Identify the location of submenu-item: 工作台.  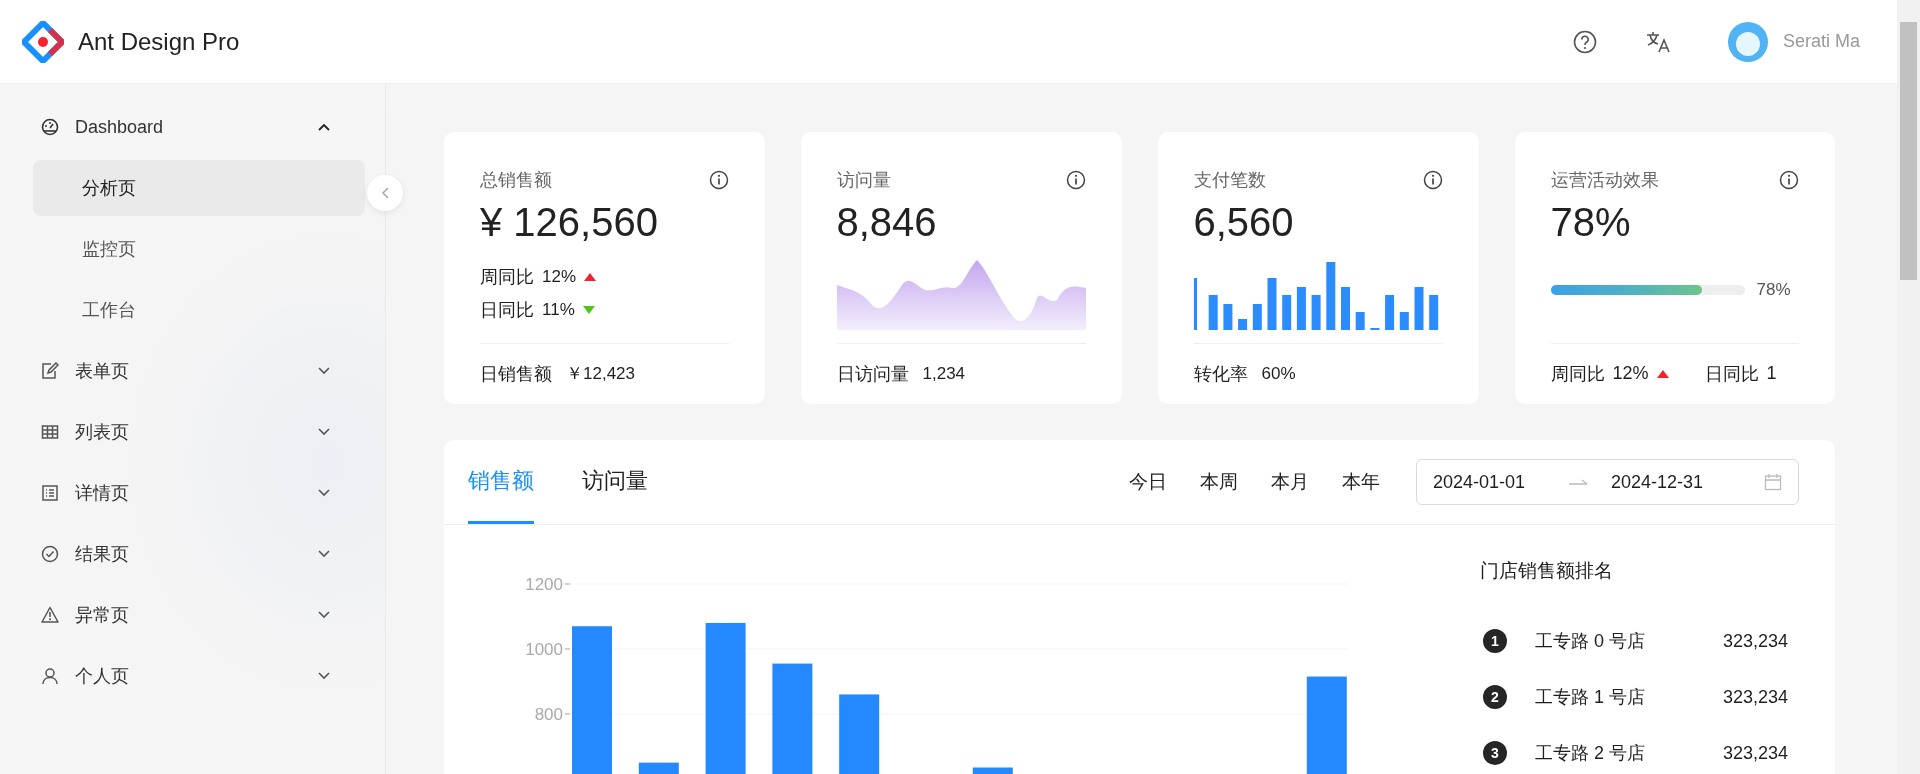
(199, 310).